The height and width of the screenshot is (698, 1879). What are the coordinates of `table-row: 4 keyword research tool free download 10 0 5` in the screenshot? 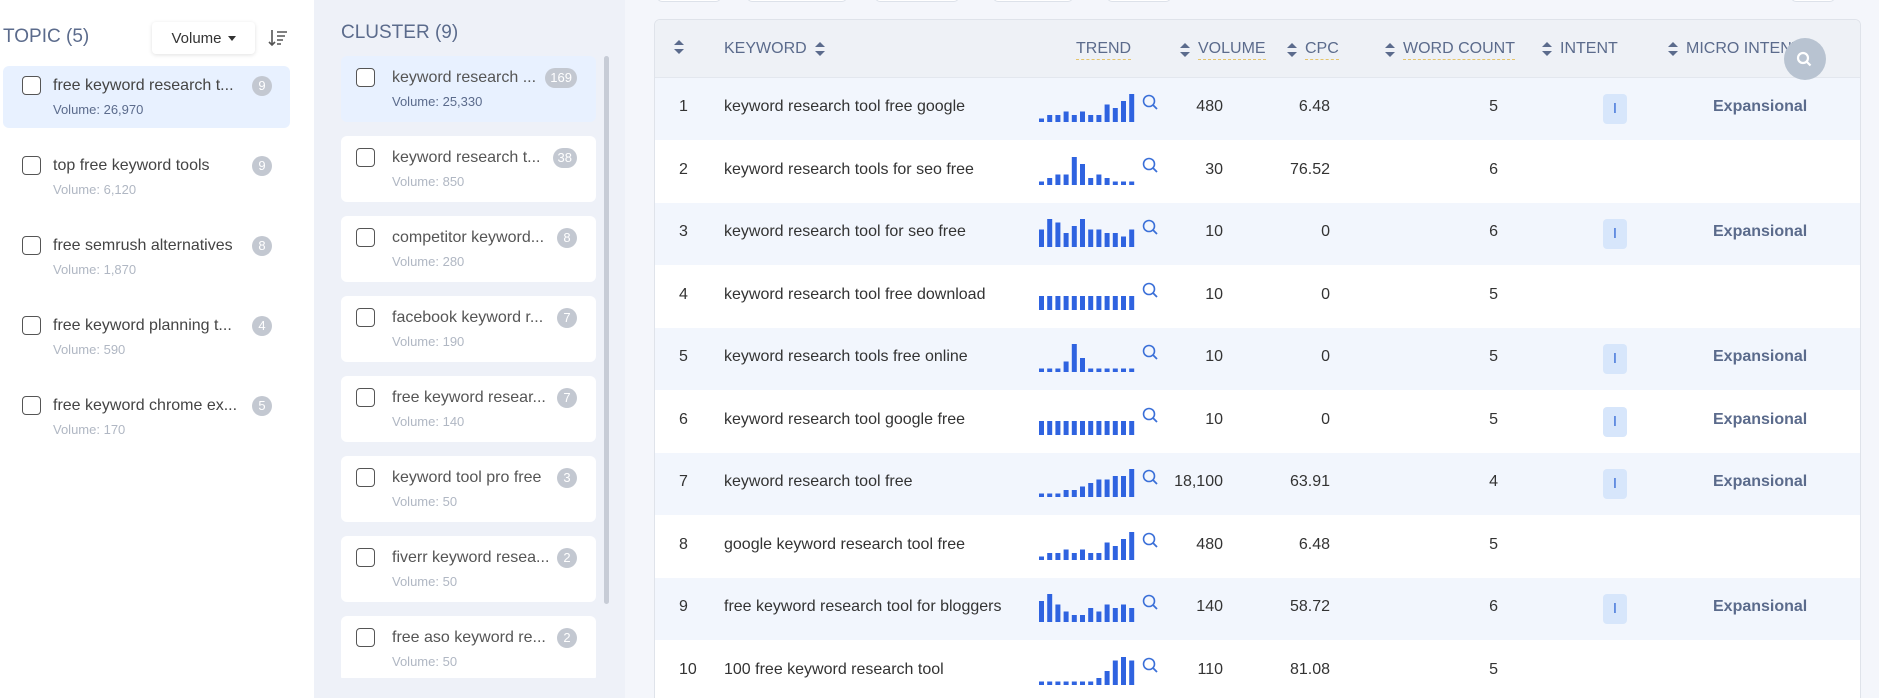 It's located at (1257, 297).